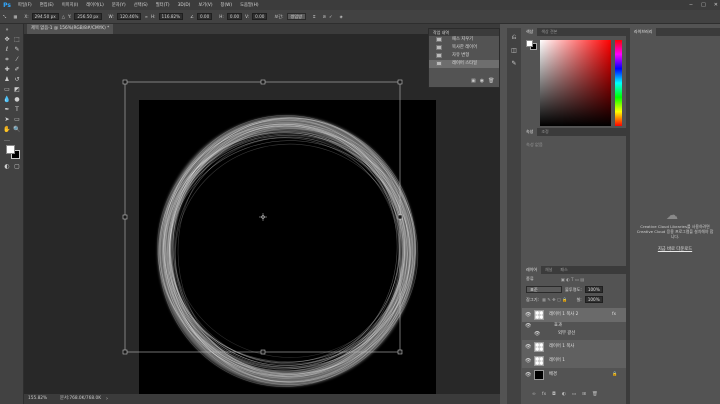  I want to click on angle-field: 0.00, so click(204, 16).